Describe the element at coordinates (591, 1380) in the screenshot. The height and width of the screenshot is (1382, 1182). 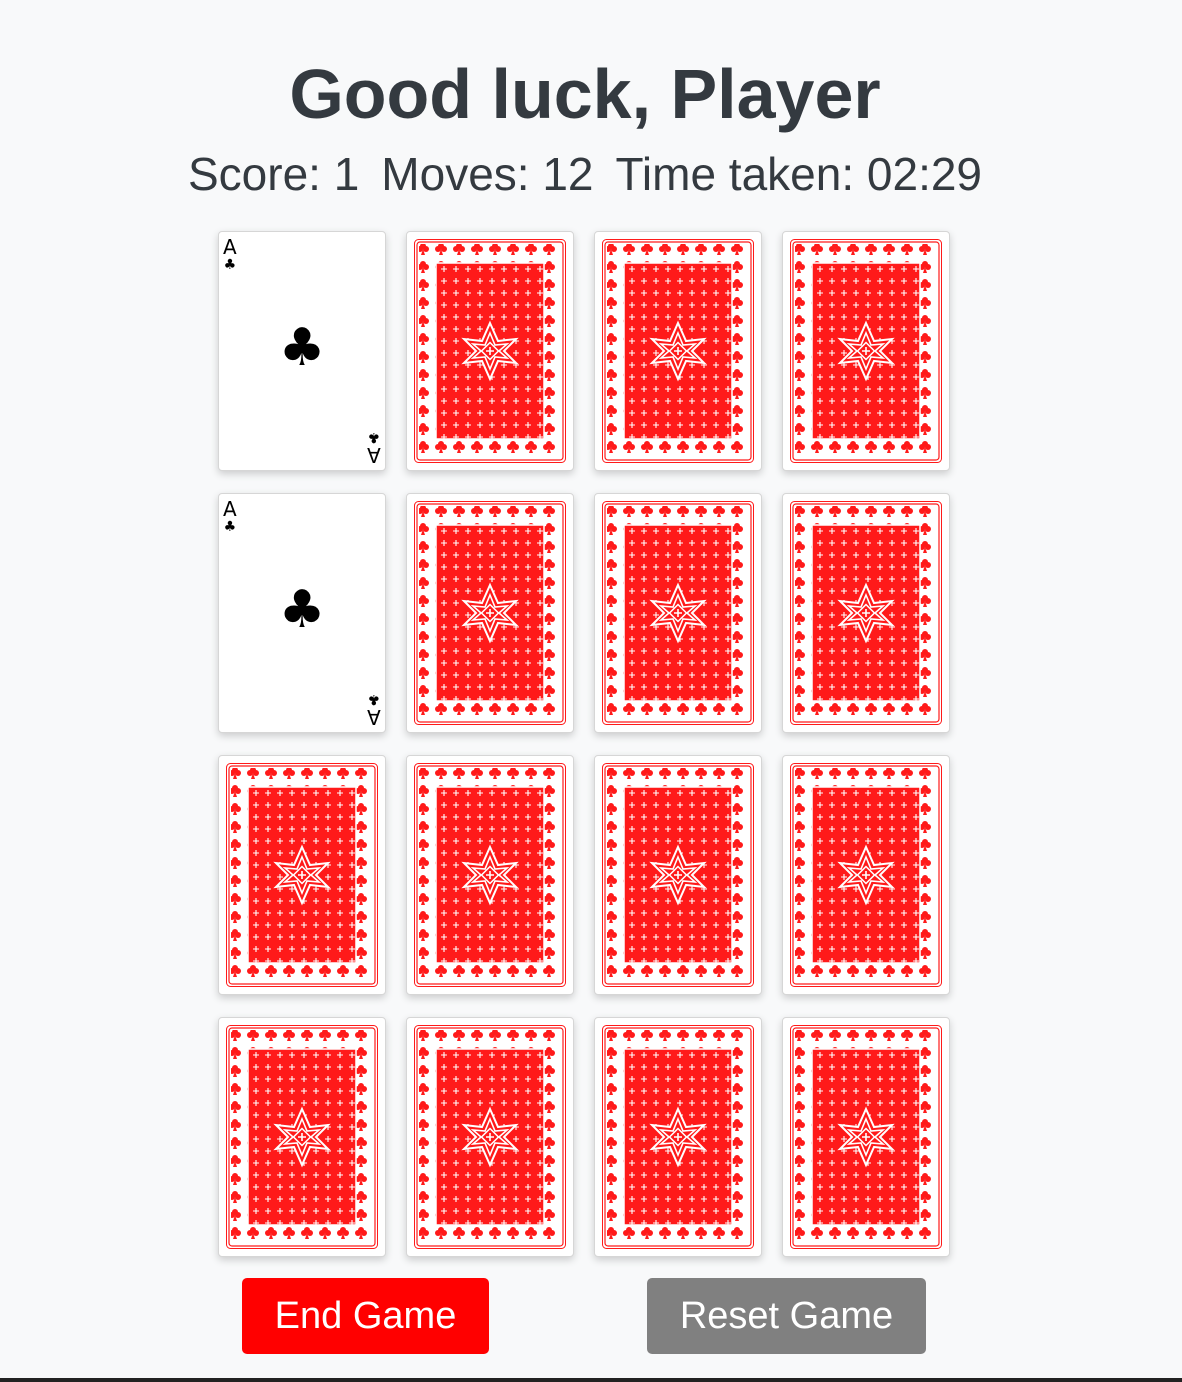
I see `bottom-rule` at that location.